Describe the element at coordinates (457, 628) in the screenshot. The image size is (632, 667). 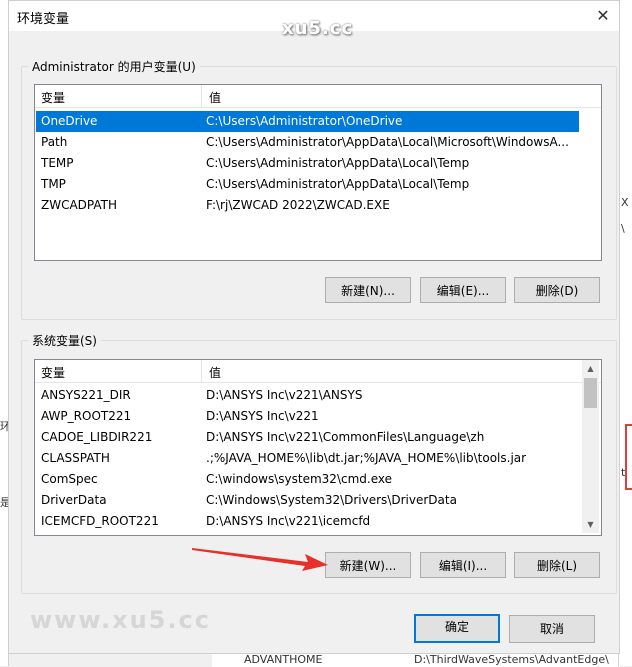
I see `ok-button: 确定` at that location.